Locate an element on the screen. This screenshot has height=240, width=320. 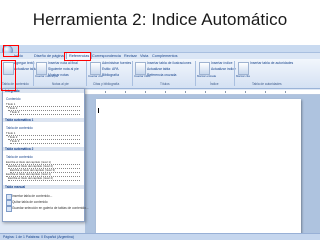
group-label-authorities: Tabla de autoridades is located at coordinates (267, 84).